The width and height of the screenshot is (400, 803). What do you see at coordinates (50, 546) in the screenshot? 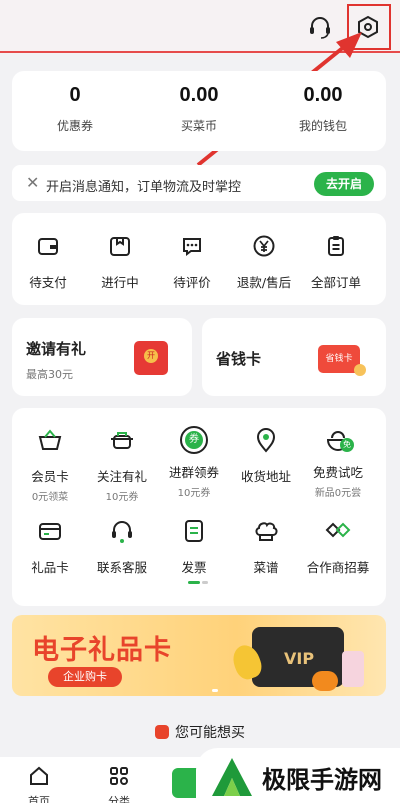
I see `service-gift-card: 礼品卡` at bounding box center [50, 546].